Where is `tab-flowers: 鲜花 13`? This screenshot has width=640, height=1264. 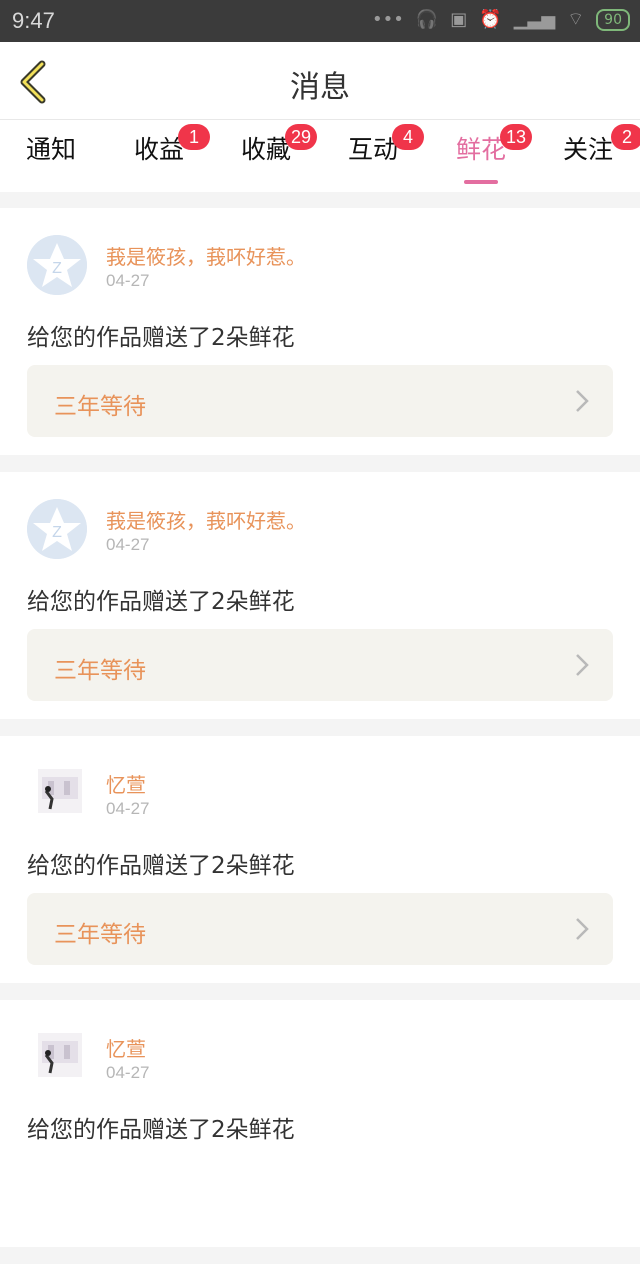 tab-flowers: 鲜花 13 is located at coordinates (494, 155).